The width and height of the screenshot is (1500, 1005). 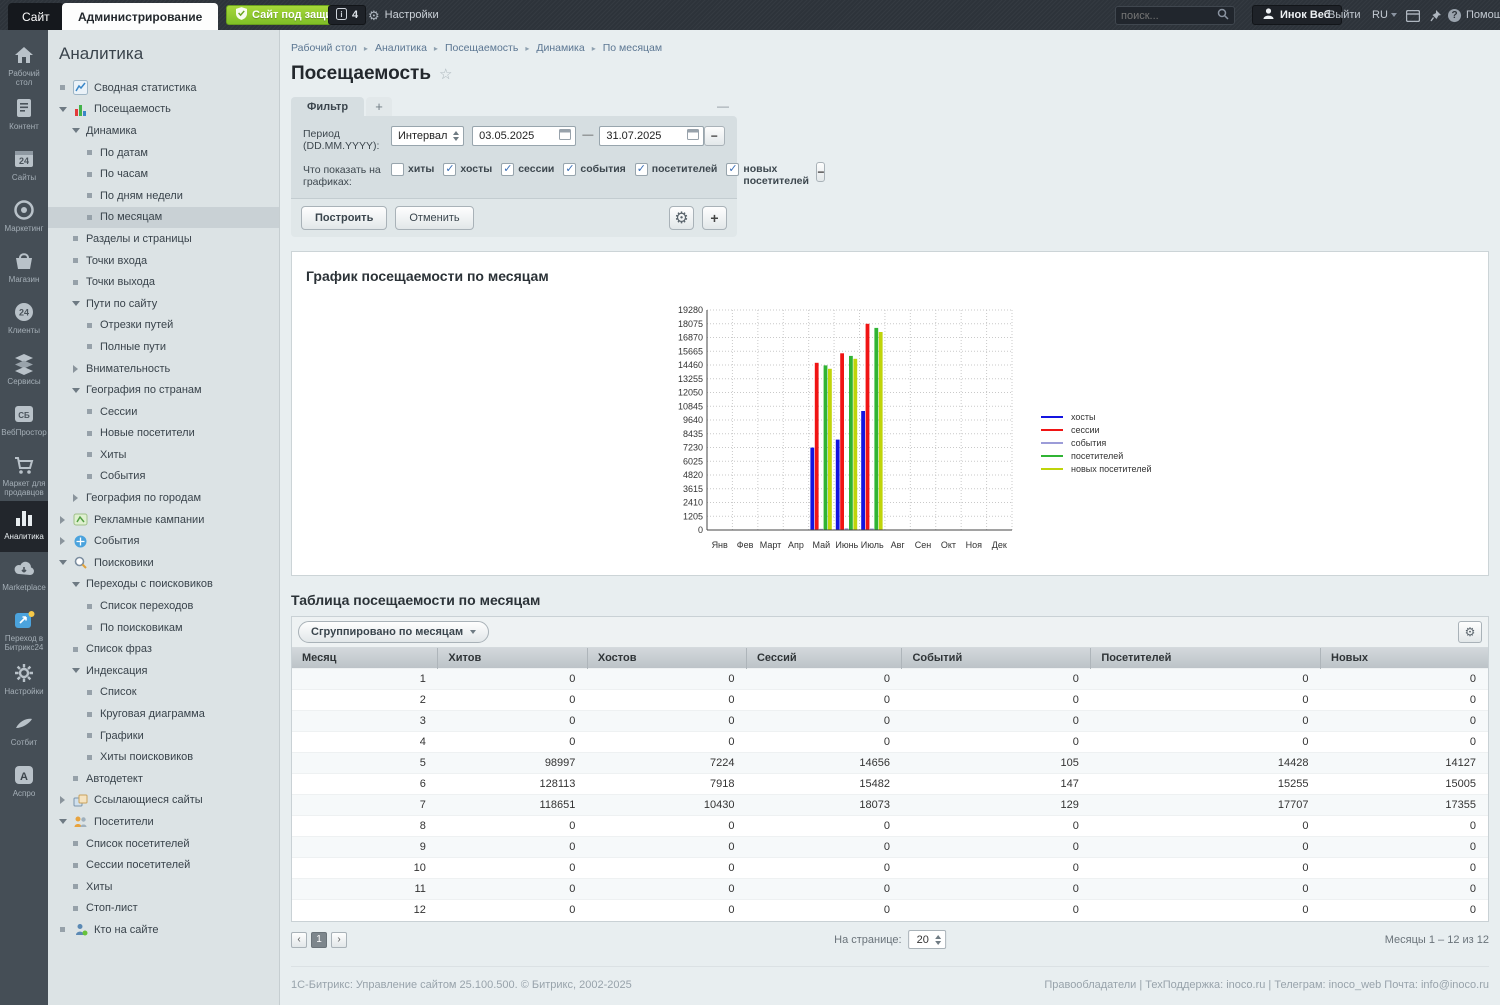 What do you see at coordinates (824, 658) in the screenshot?
I see `column-header: Сессий` at bounding box center [824, 658].